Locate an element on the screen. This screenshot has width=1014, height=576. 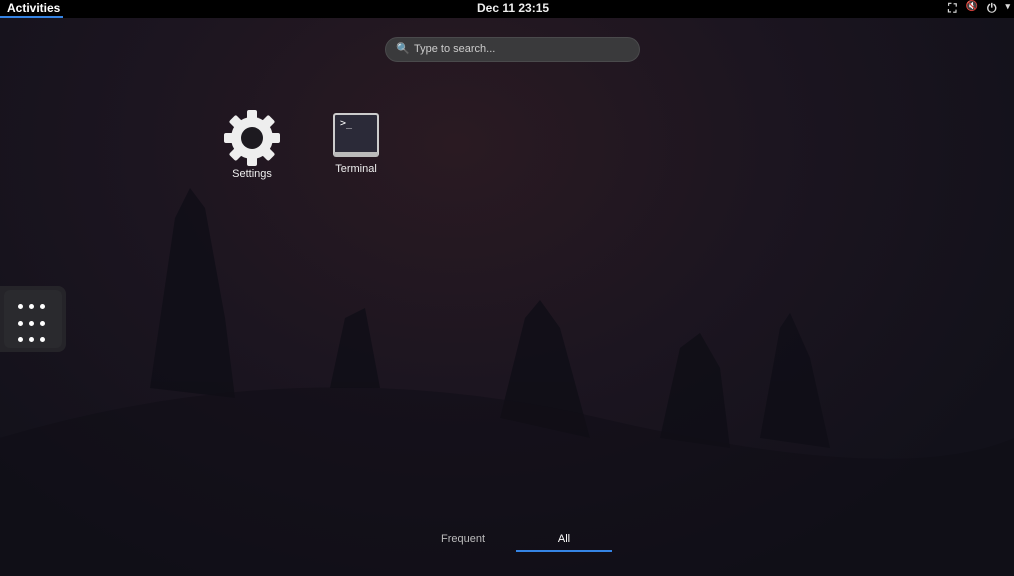
power-icon: ⏻ is located at coordinates (992, 8).